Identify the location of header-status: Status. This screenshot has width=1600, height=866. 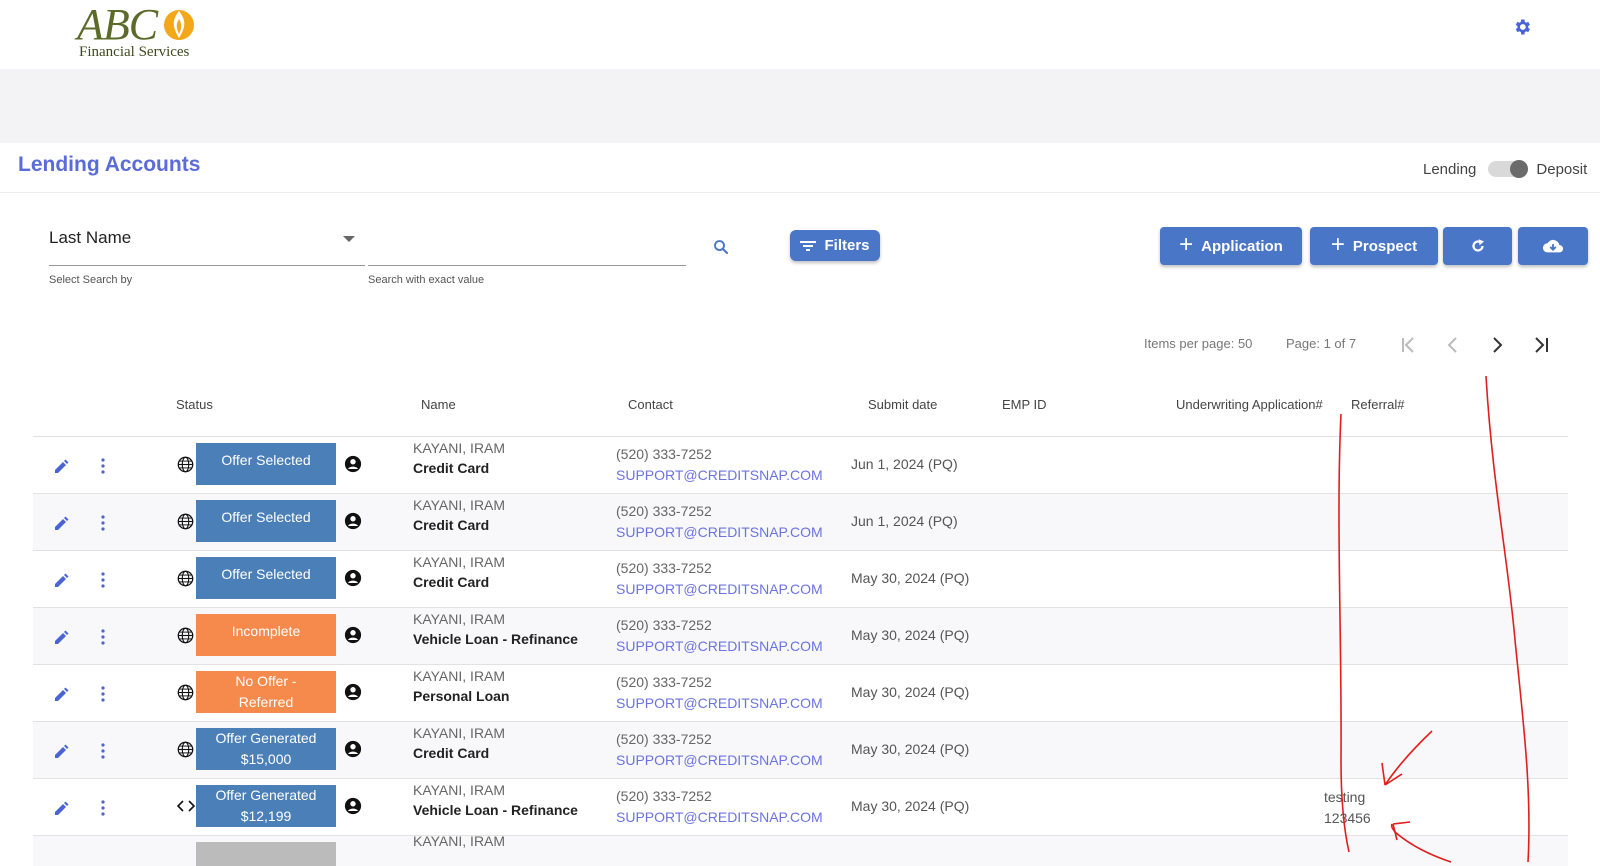
(194, 404).